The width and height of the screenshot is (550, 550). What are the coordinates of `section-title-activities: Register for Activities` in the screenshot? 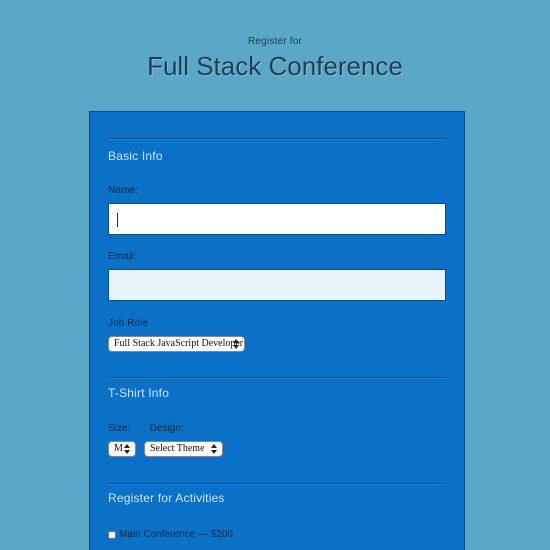 It's located at (166, 498).